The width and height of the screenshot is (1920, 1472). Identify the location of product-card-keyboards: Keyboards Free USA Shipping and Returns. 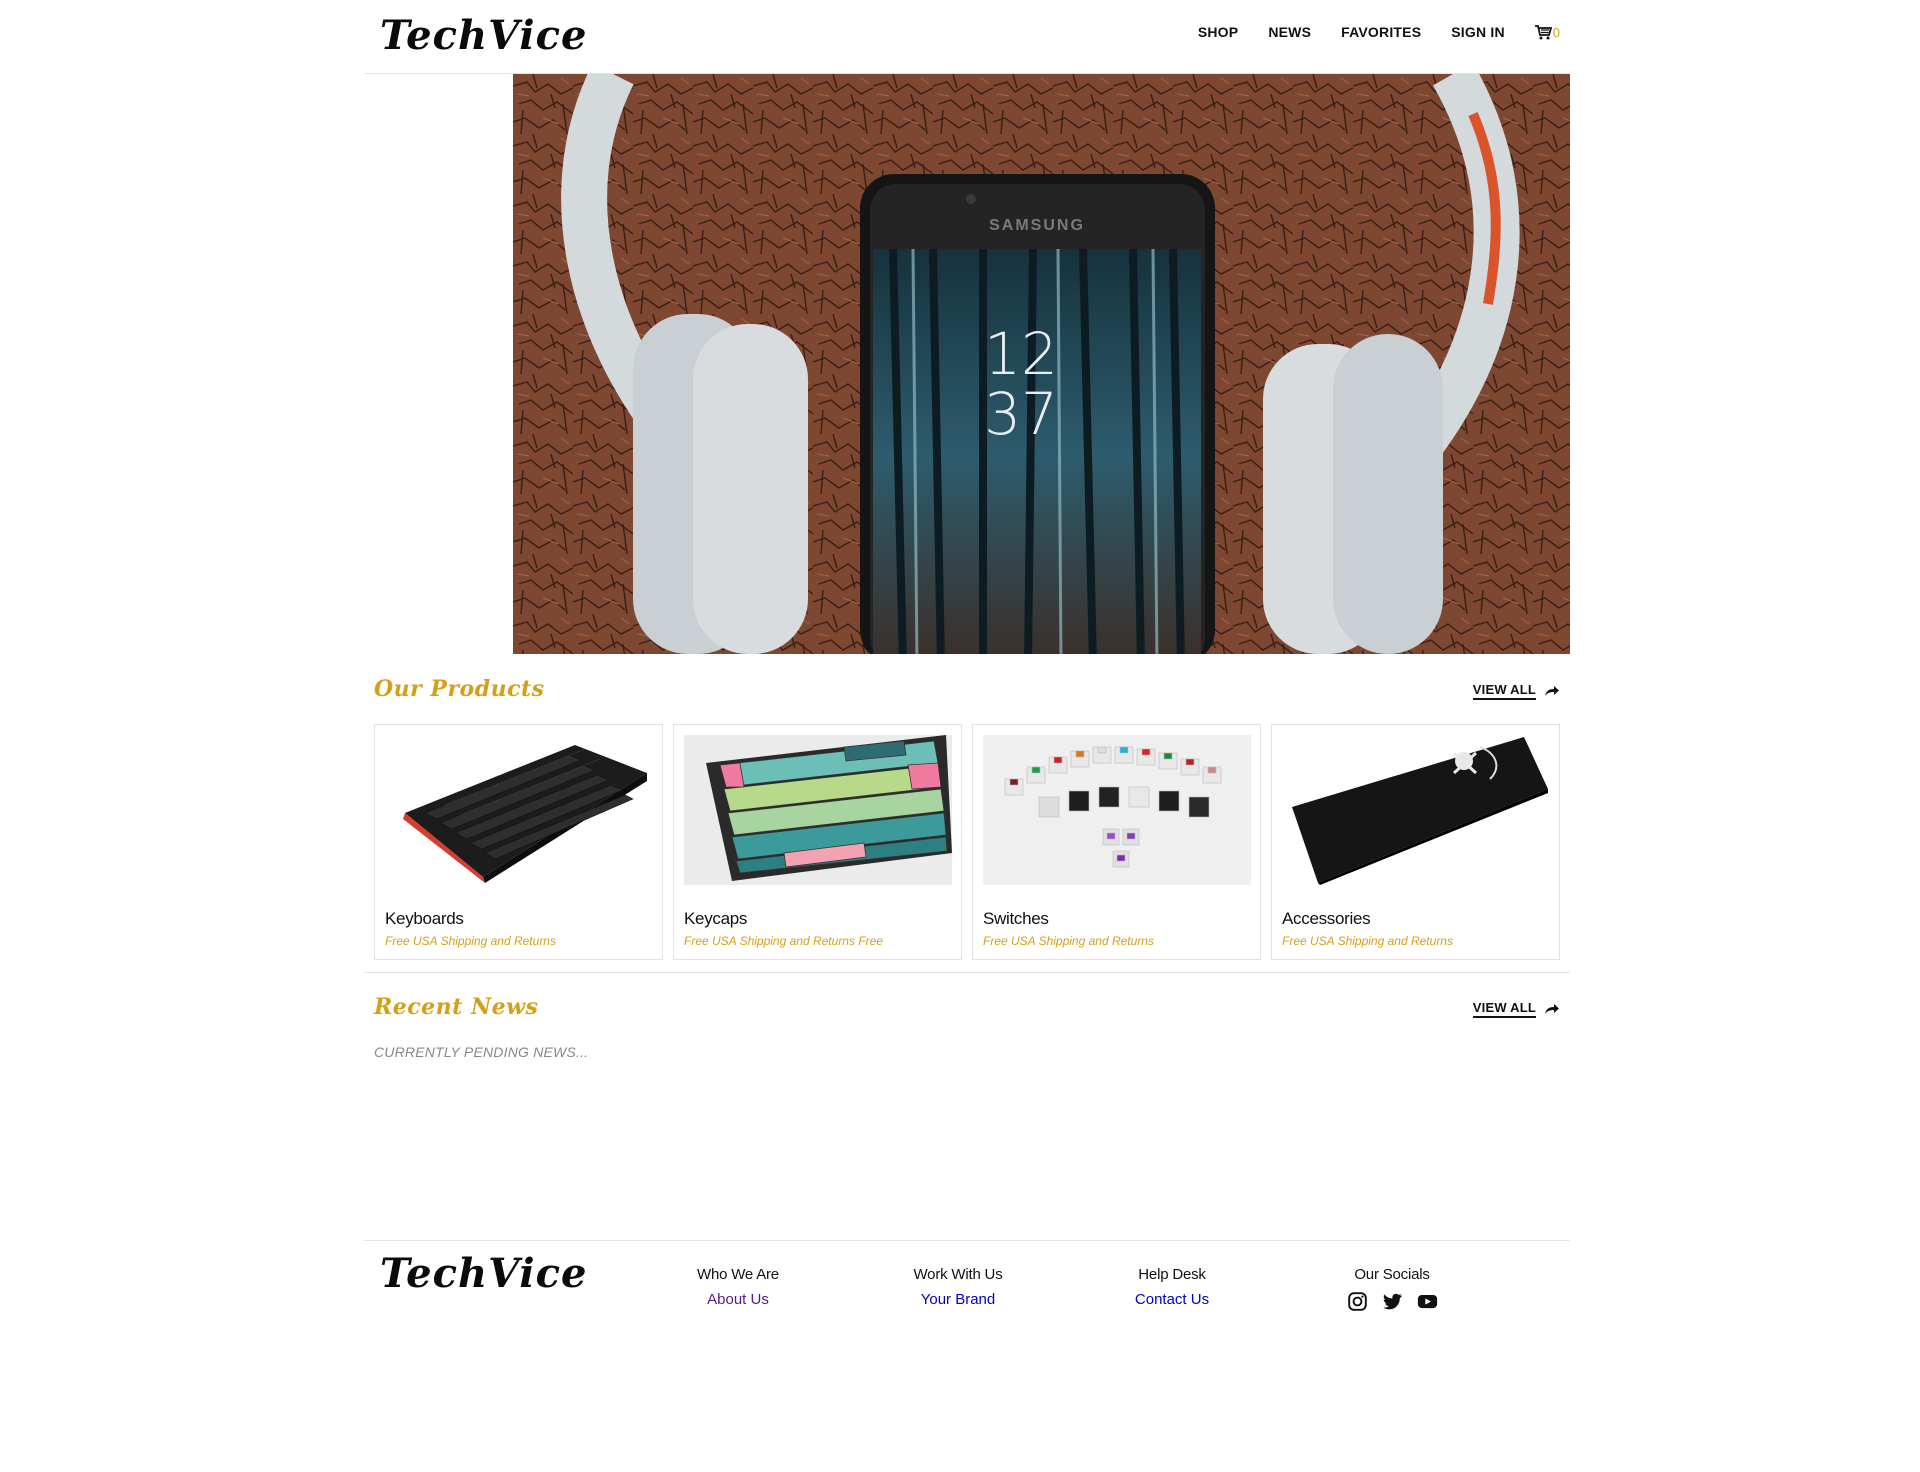
(518, 842).